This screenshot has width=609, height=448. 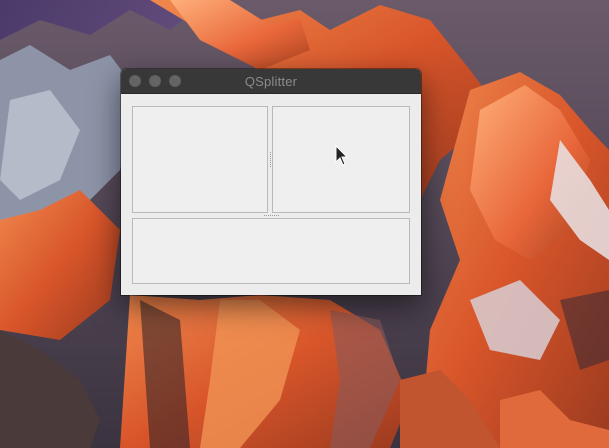 What do you see at coordinates (342, 155) in the screenshot?
I see `arrow-pointer-icon` at bounding box center [342, 155].